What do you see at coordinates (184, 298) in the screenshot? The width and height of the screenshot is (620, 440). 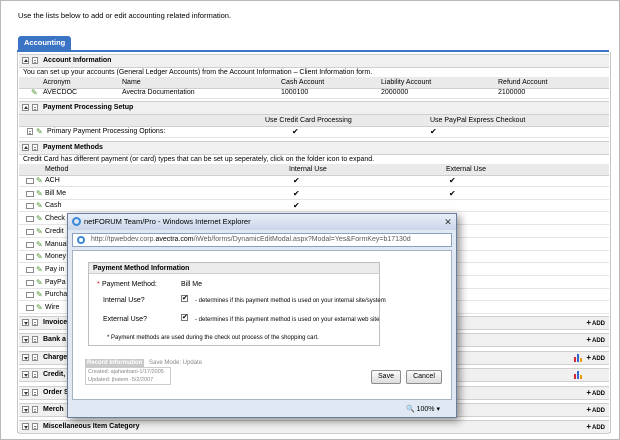 I see `internal-use-checkbox: ✔` at bounding box center [184, 298].